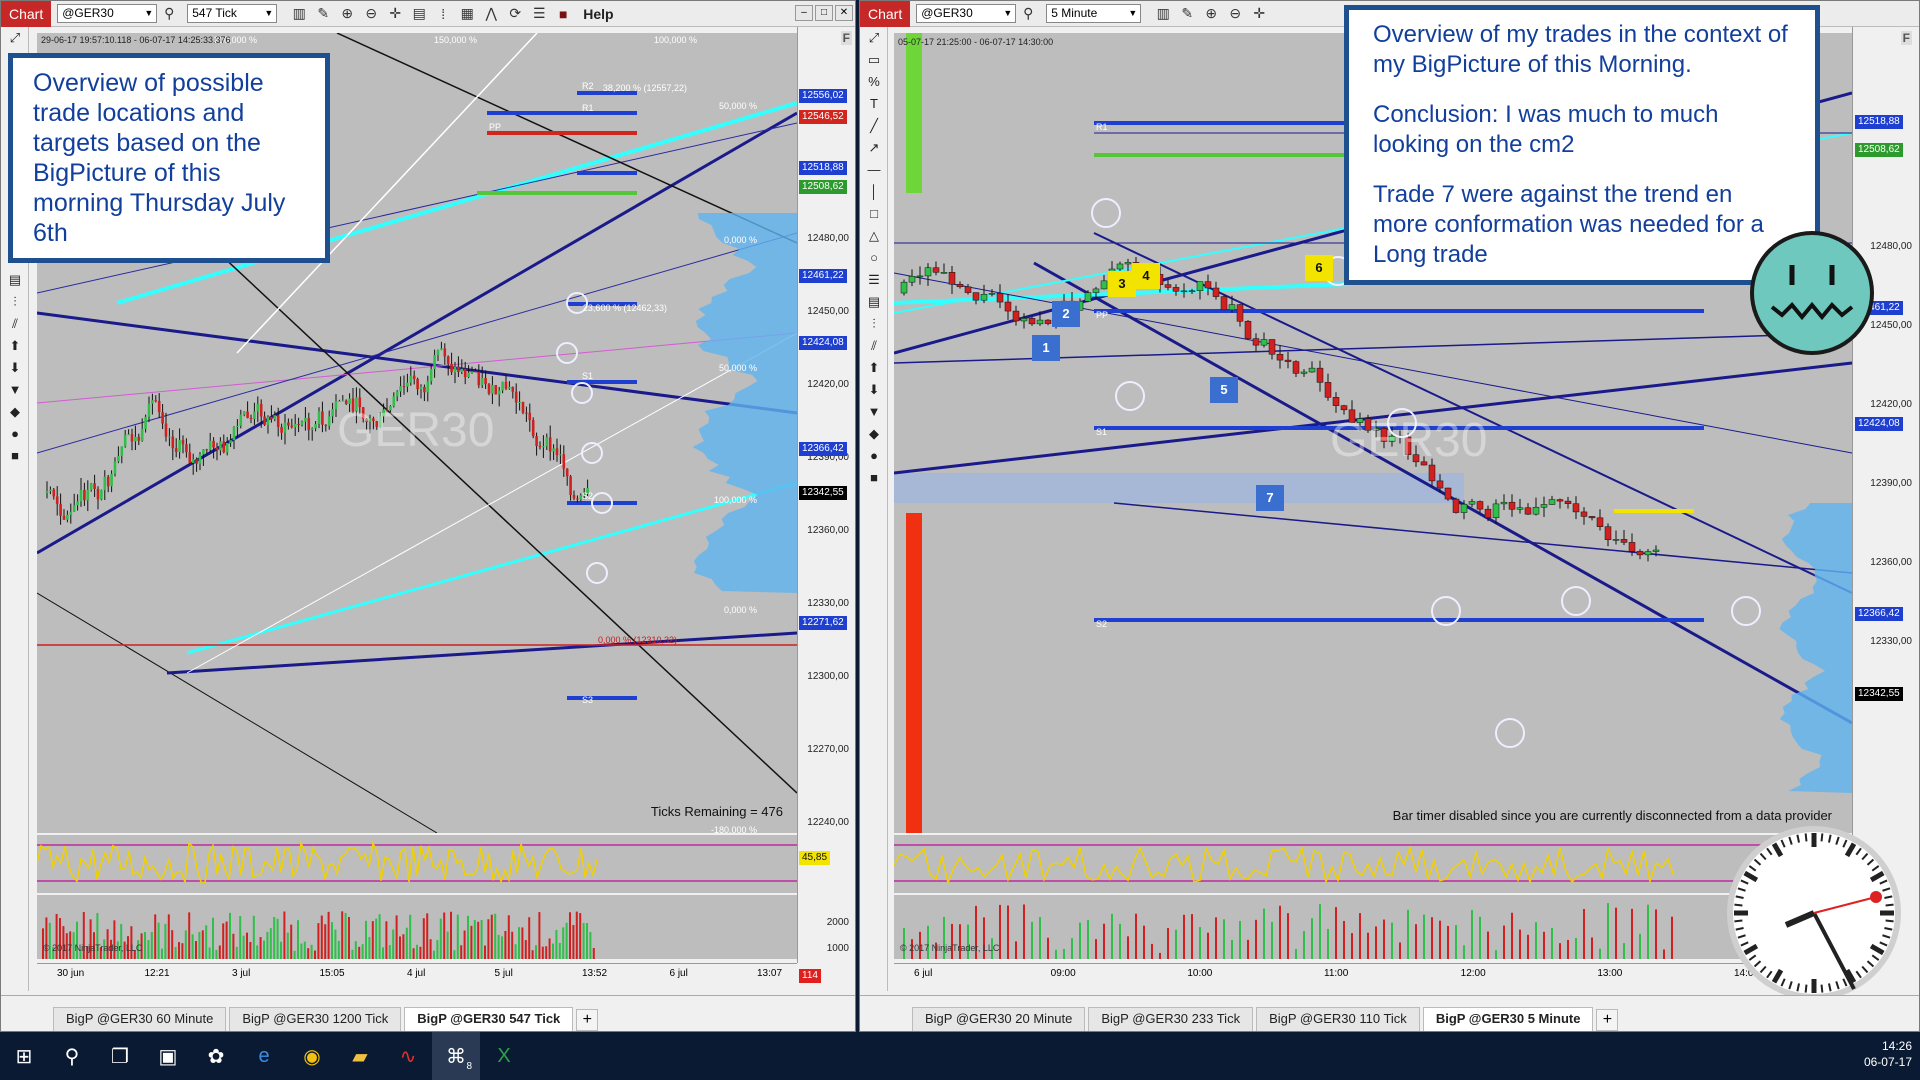 This screenshot has width=1920, height=1080. What do you see at coordinates (598, 14) in the screenshot?
I see `help-menu: Help` at bounding box center [598, 14].